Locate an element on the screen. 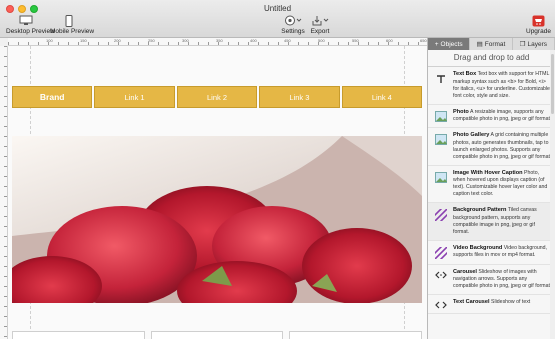 This screenshot has height=339, width=555. ruler-tick-label: 450 is located at coordinates (287, 40).